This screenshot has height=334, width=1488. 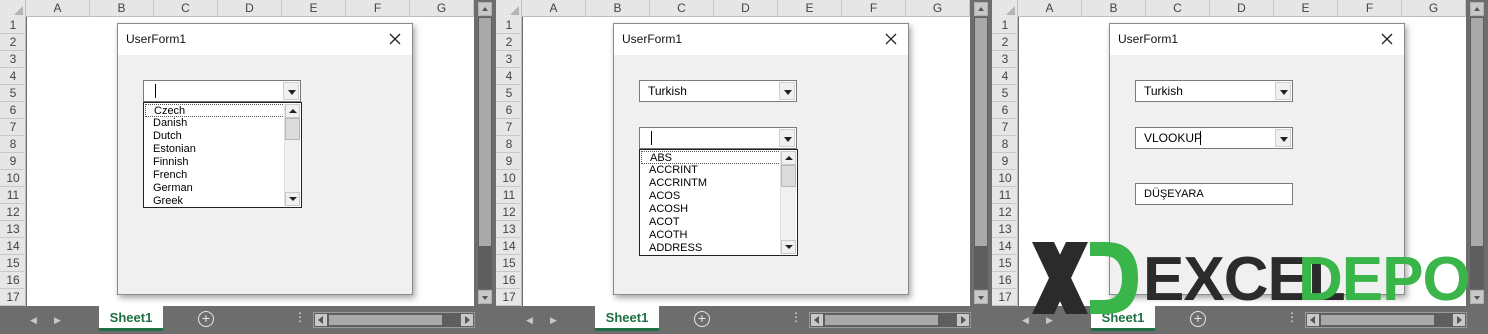 What do you see at coordinates (711, 196) in the screenshot?
I see `function-option: ACOS` at bounding box center [711, 196].